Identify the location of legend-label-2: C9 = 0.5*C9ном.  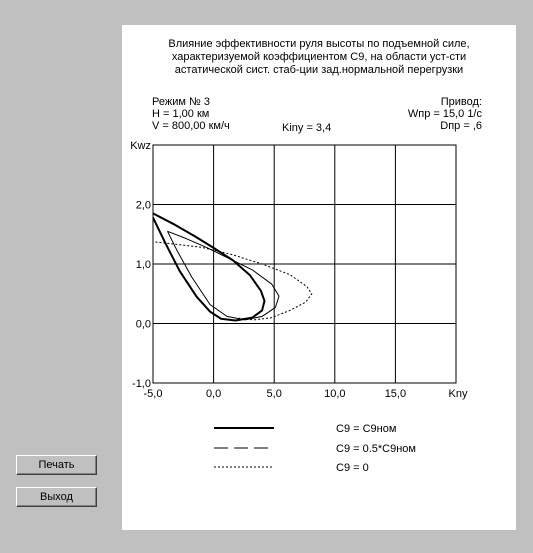
(376, 449).